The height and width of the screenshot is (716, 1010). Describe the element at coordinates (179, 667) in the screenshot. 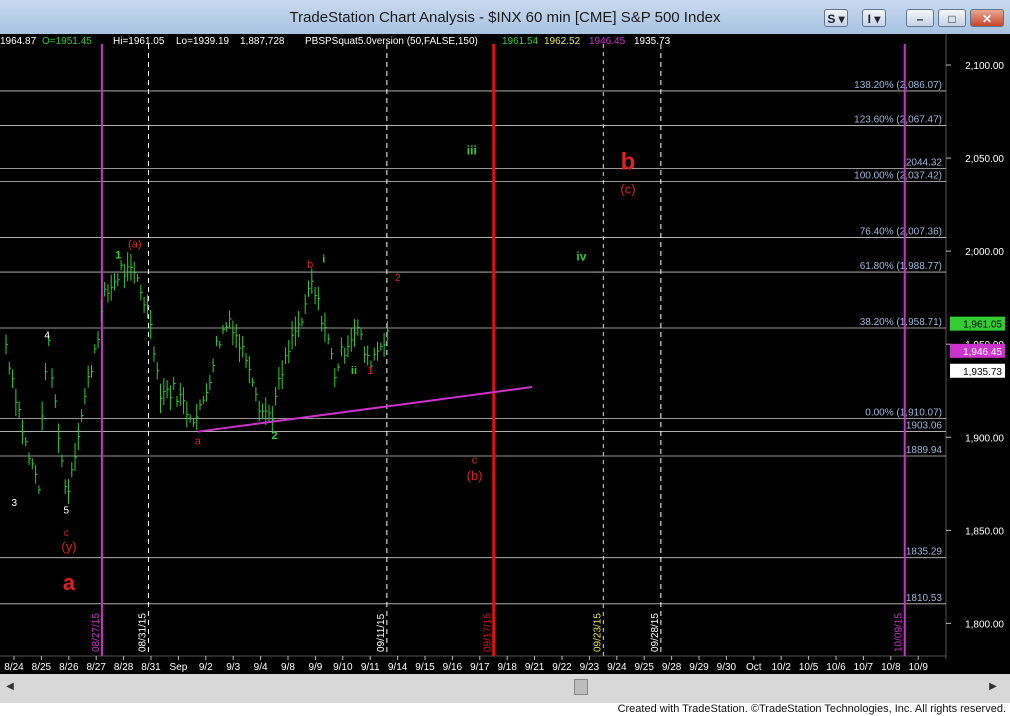

I see `x-tick-label: Sep` at that location.